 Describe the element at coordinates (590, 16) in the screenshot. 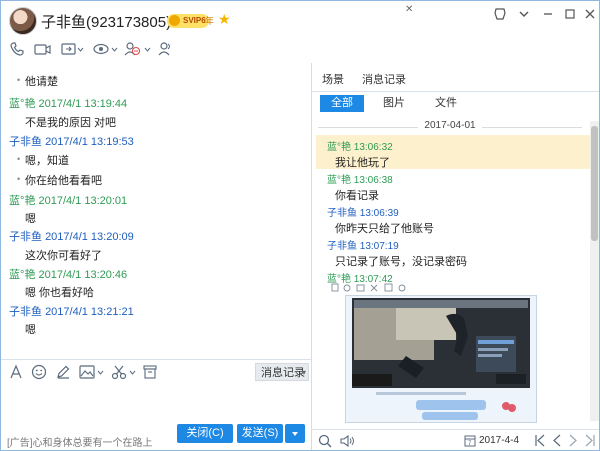

I see `close-icon` at that location.